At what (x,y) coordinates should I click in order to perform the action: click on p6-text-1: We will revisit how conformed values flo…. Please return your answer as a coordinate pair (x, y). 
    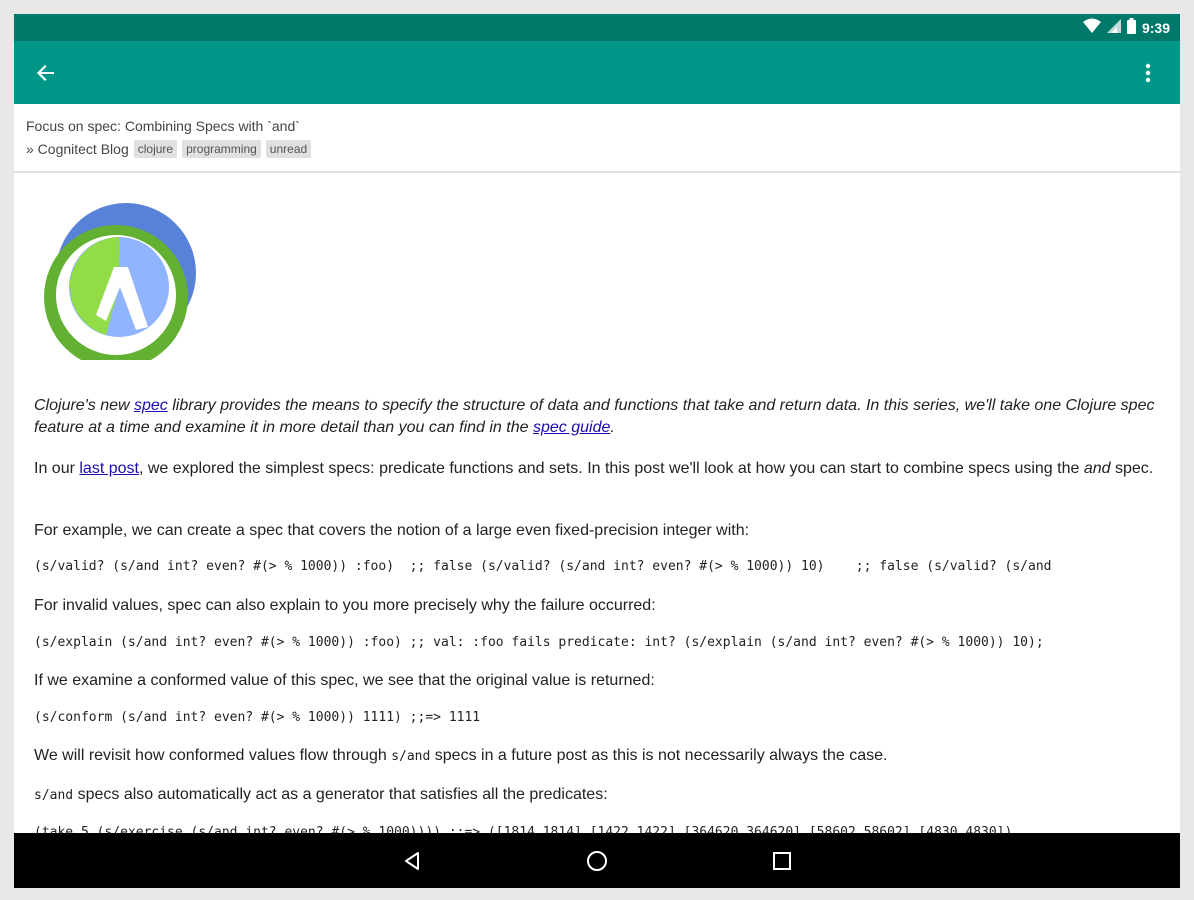
    Looking at the image, I should click on (213, 755).